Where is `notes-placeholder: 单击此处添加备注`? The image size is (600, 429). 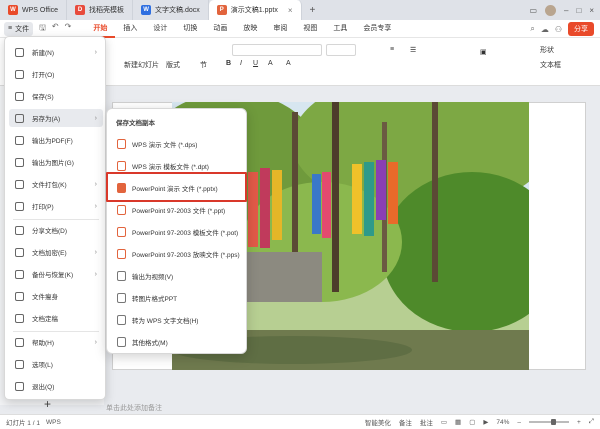 notes-placeholder: 单击此处添加备注 is located at coordinates (134, 408).